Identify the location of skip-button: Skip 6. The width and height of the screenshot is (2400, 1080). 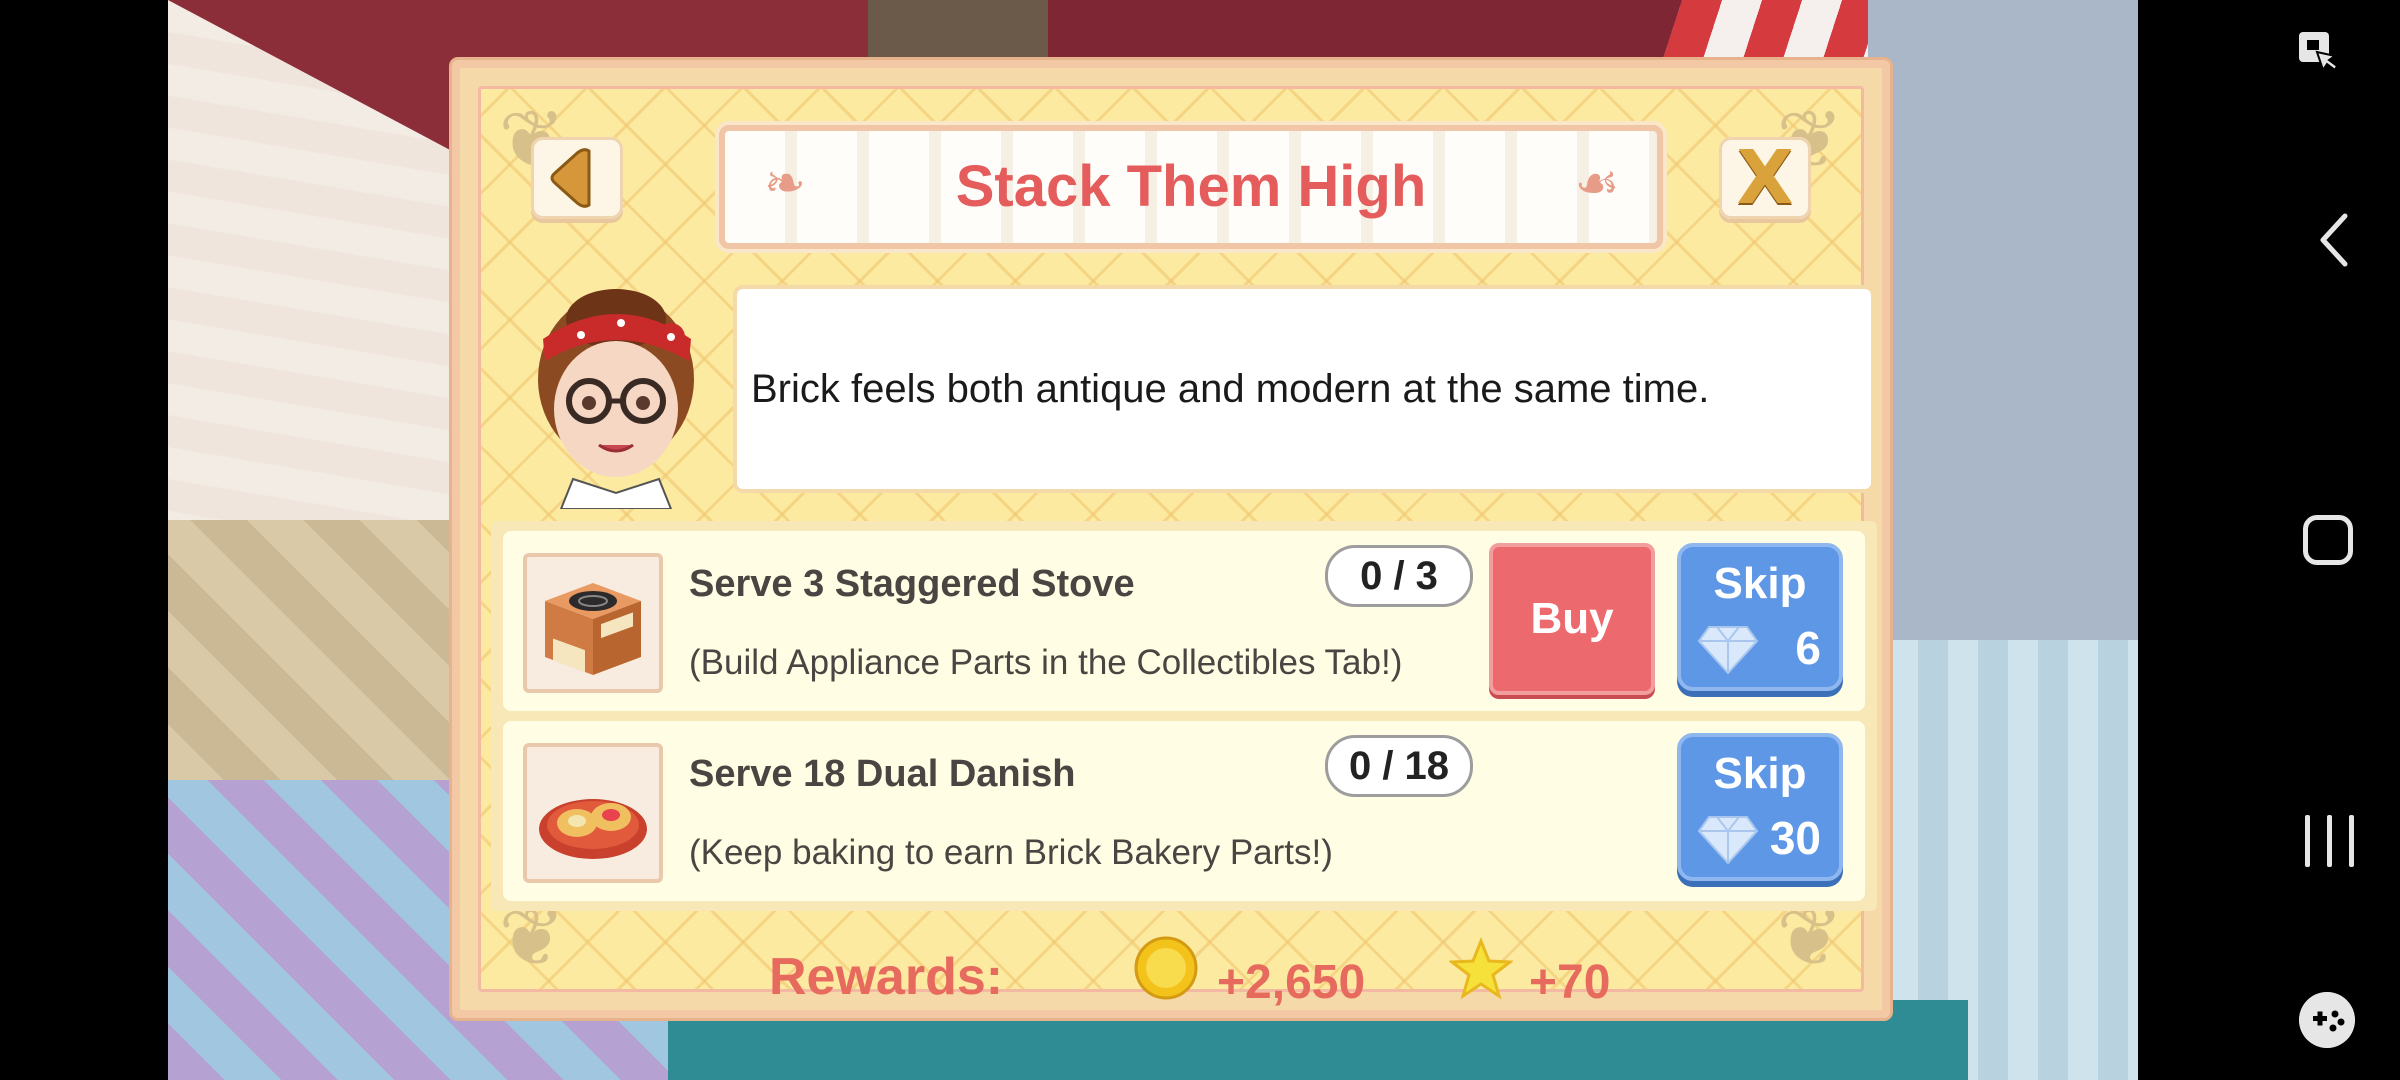
(1760, 617).